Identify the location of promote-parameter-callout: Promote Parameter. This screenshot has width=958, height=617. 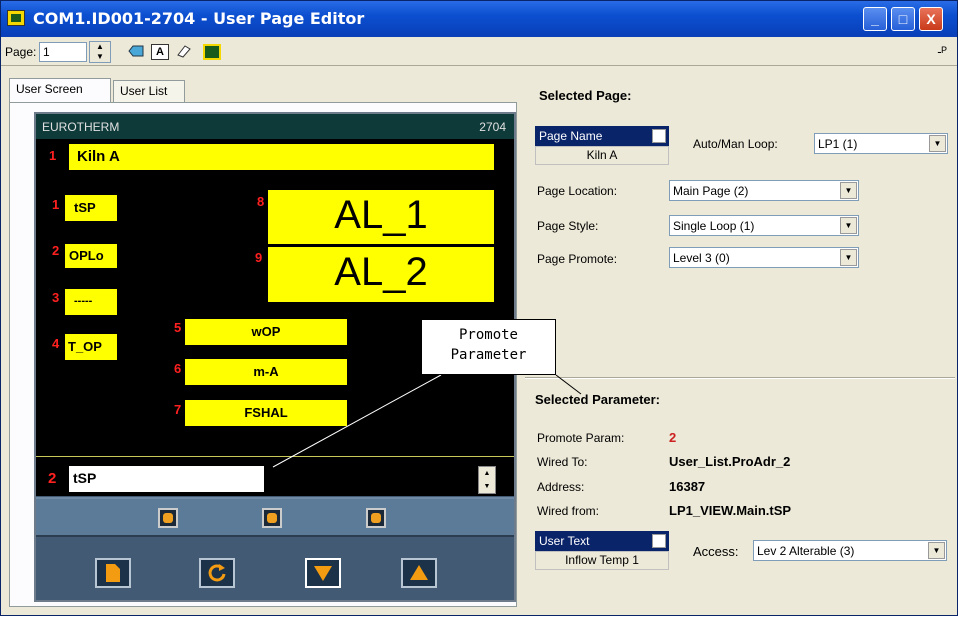
(488, 347).